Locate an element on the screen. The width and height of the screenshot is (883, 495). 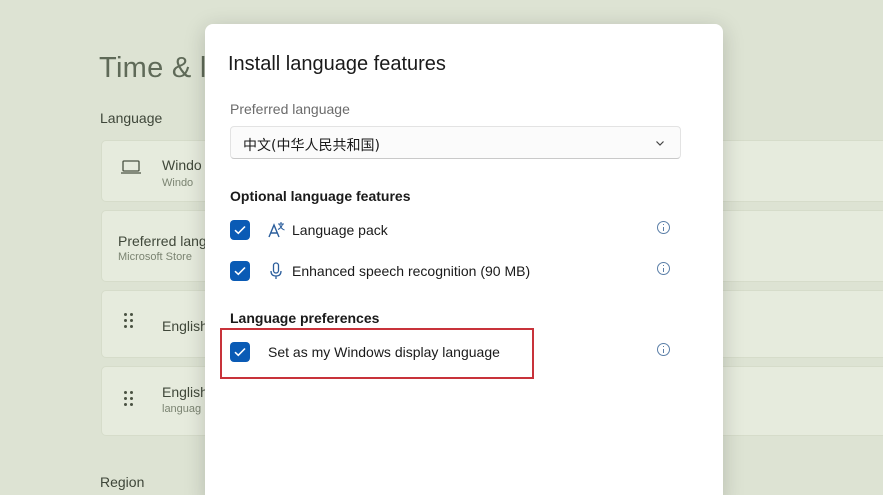
preferred-language-label: Preferred language is located at coordinates (290, 109).